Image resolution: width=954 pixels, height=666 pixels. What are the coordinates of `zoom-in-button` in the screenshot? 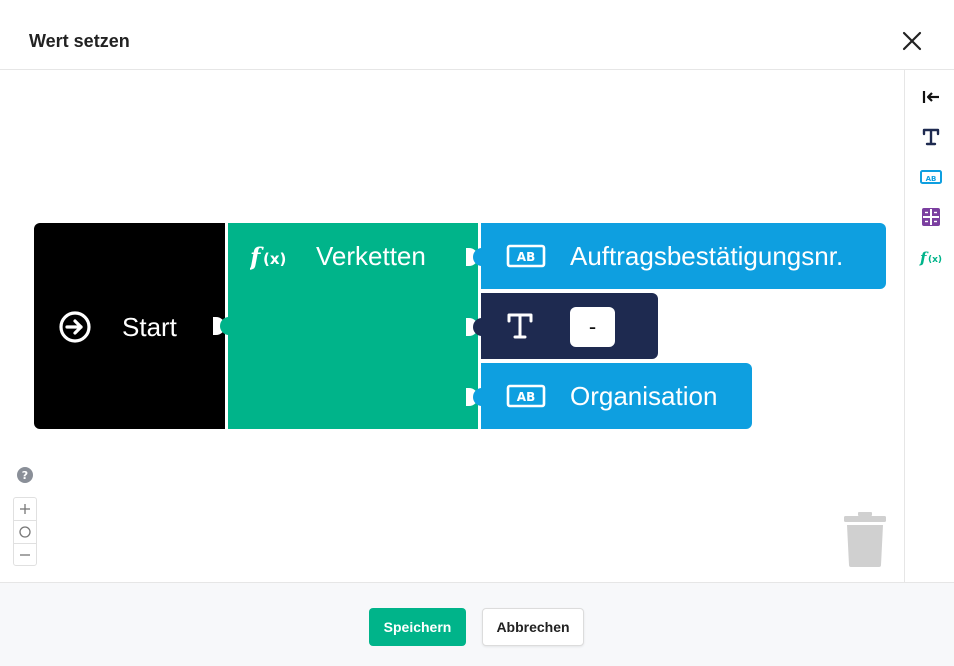 It's located at (25, 509).